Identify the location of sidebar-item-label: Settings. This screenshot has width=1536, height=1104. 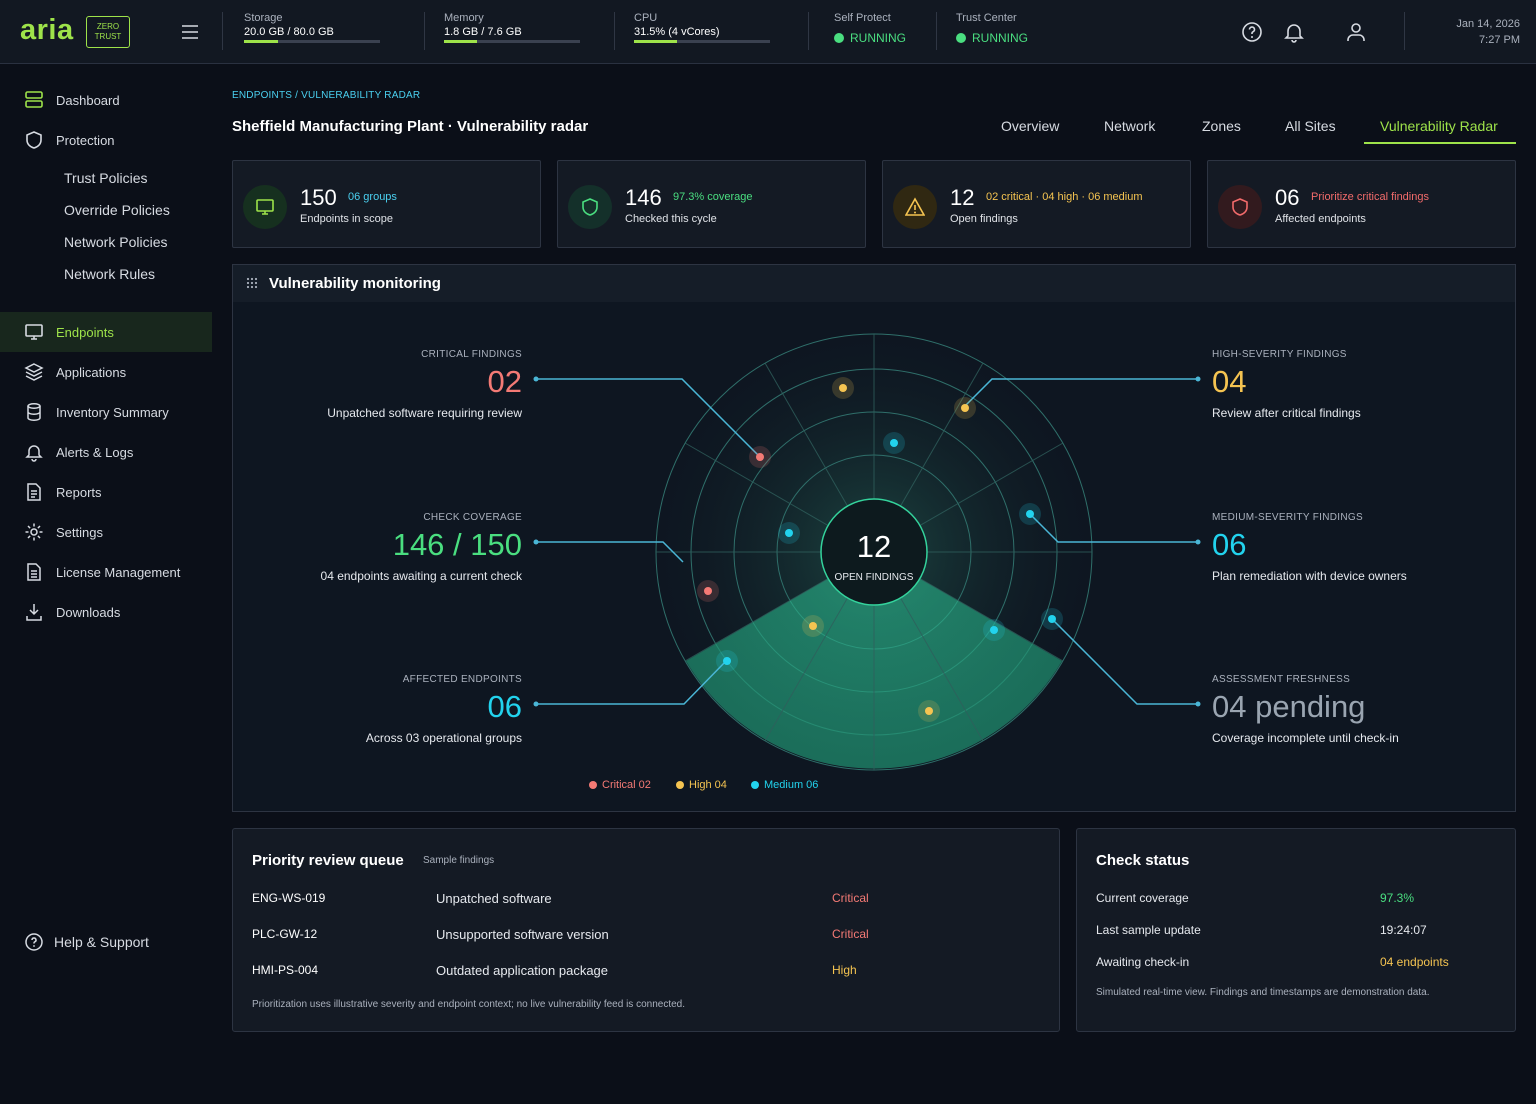
(79, 532).